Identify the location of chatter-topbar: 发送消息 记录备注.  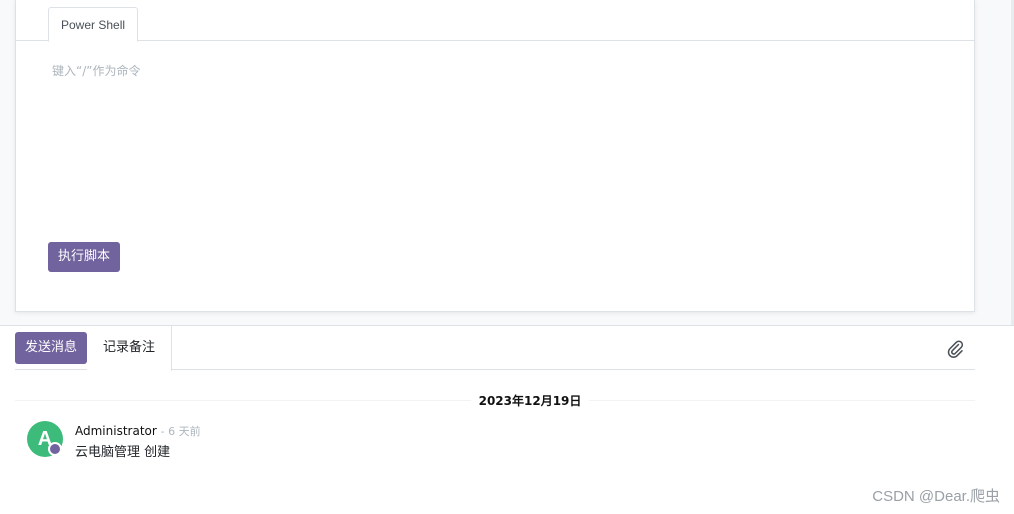
(495, 348).